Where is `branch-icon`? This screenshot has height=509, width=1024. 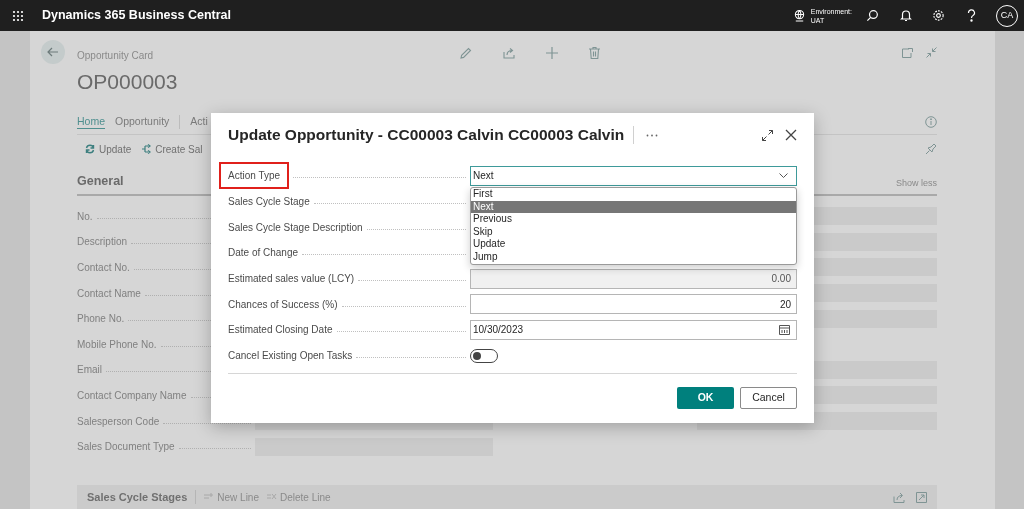 branch-icon is located at coordinates (146, 149).